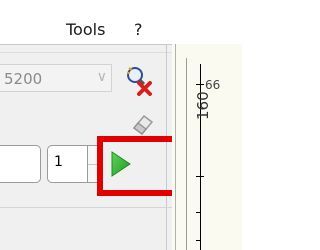 The width and height of the screenshot is (320, 250). Describe the element at coordinates (85, 29) in the screenshot. I see `menu-tools: Tools` at that location.